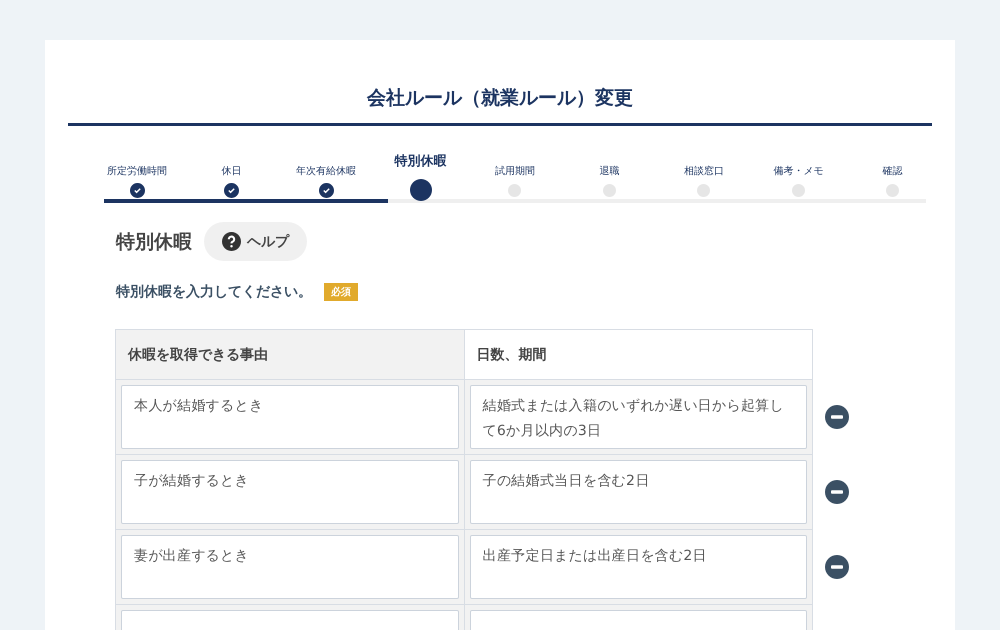 Image resolution: width=1000 pixels, height=630 pixels. What do you see at coordinates (326, 171) in the screenshot?
I see `step-label: 年次有給休暇` at bounding box center [326, 171].